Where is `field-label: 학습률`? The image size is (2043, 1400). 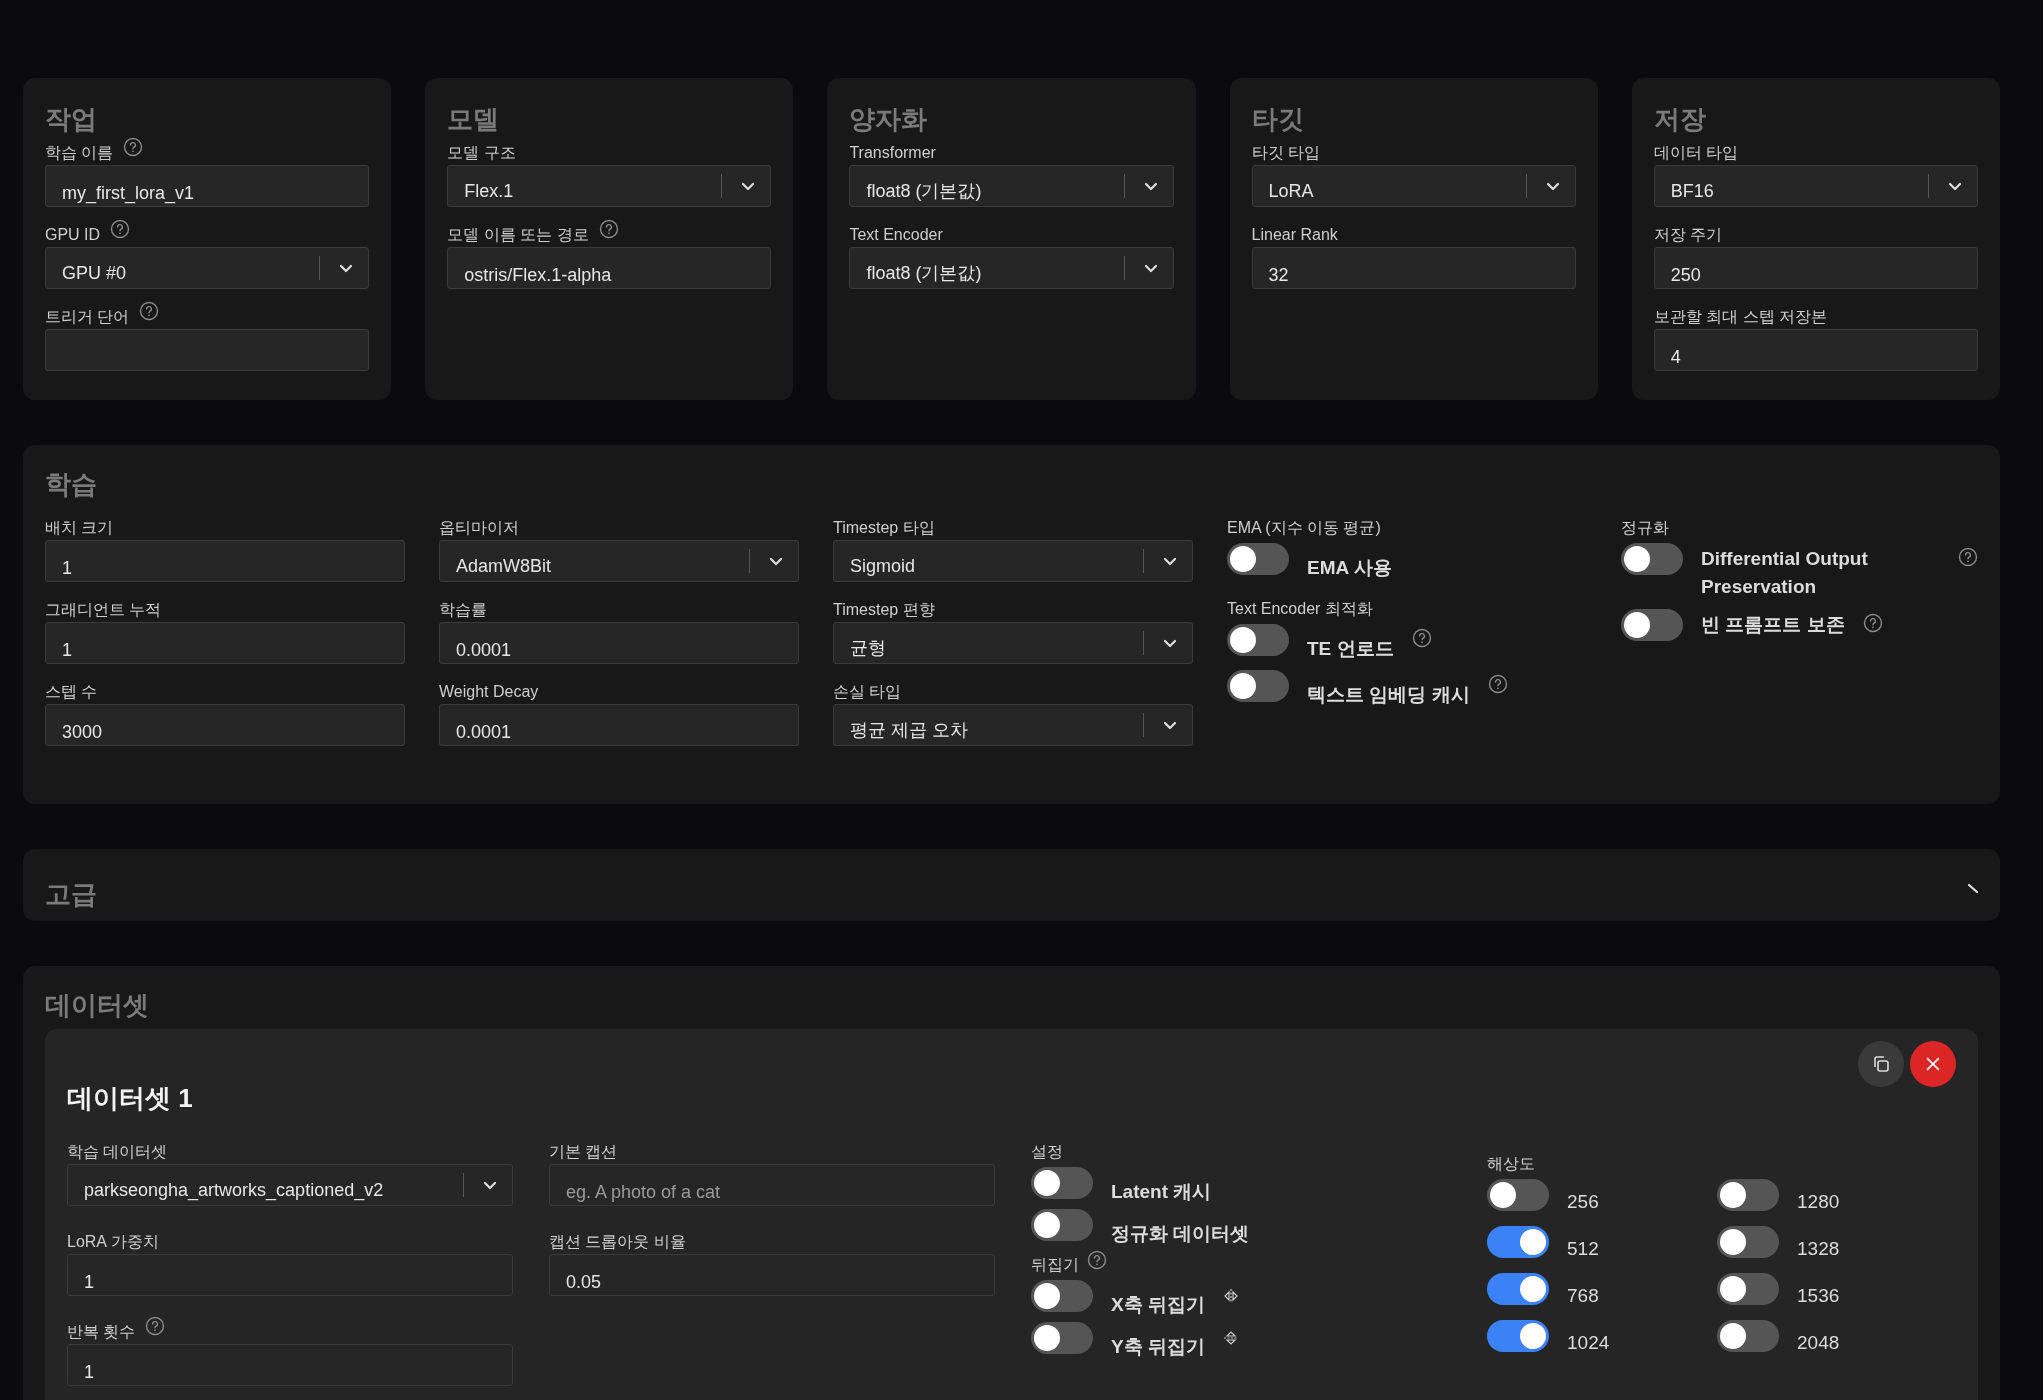
field-label: 학습률 is located at coordinates (463, 610).